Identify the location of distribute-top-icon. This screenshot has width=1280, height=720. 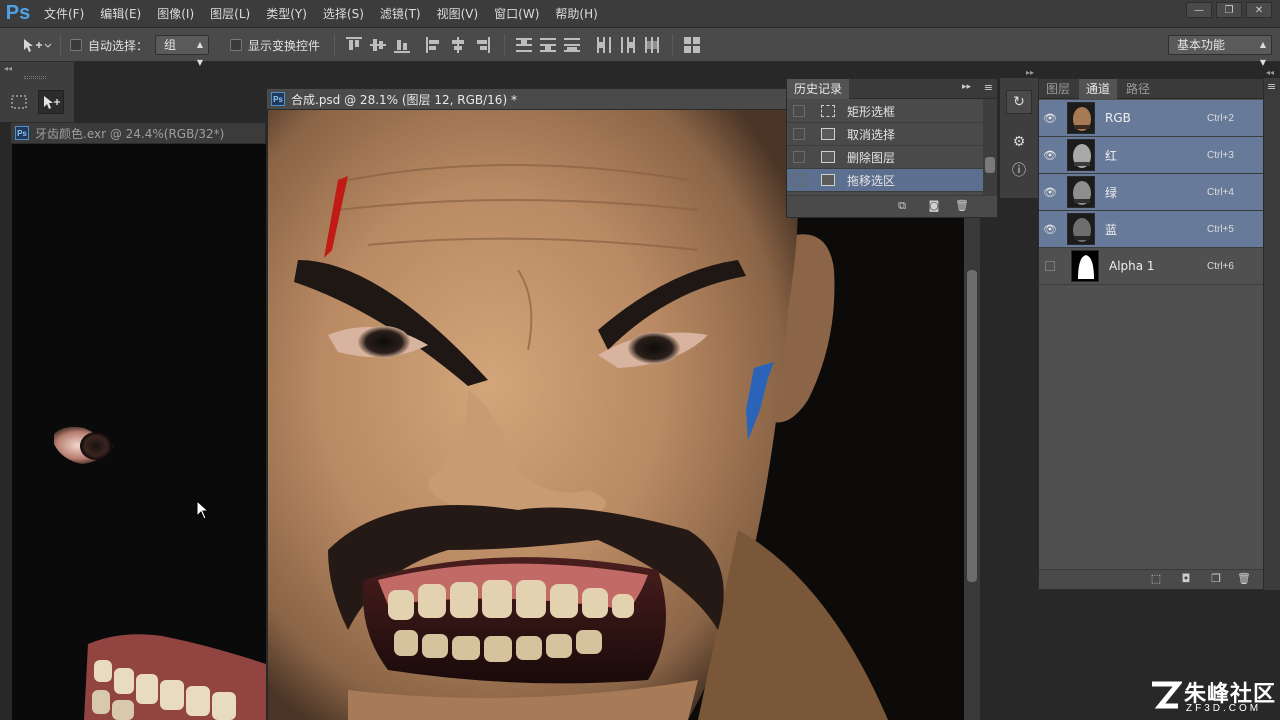
(524, 45).